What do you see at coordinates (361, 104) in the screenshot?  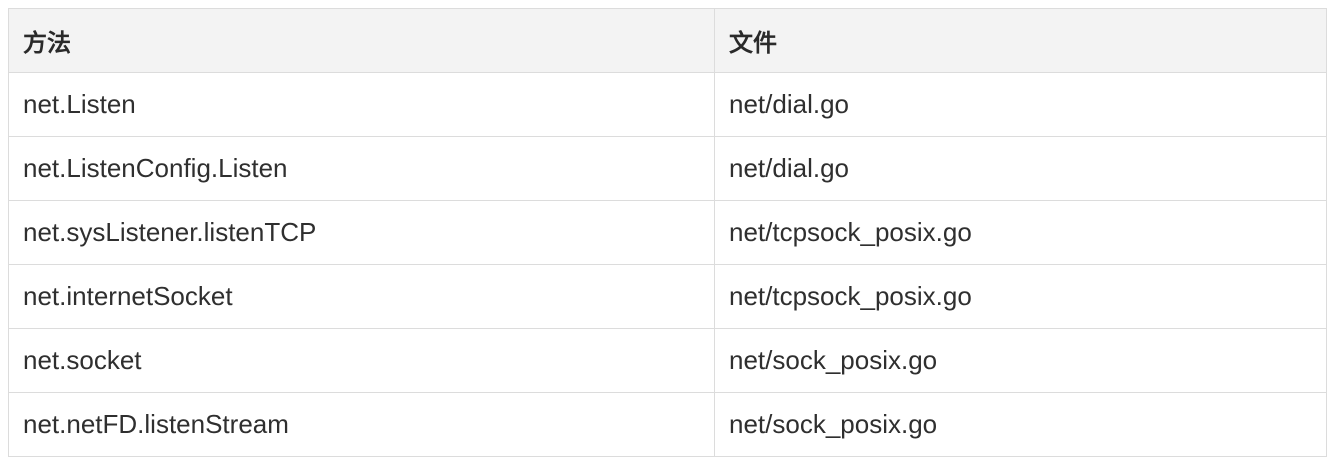 I see `method-cell: net.Listen` at bounding box center [361, 104].